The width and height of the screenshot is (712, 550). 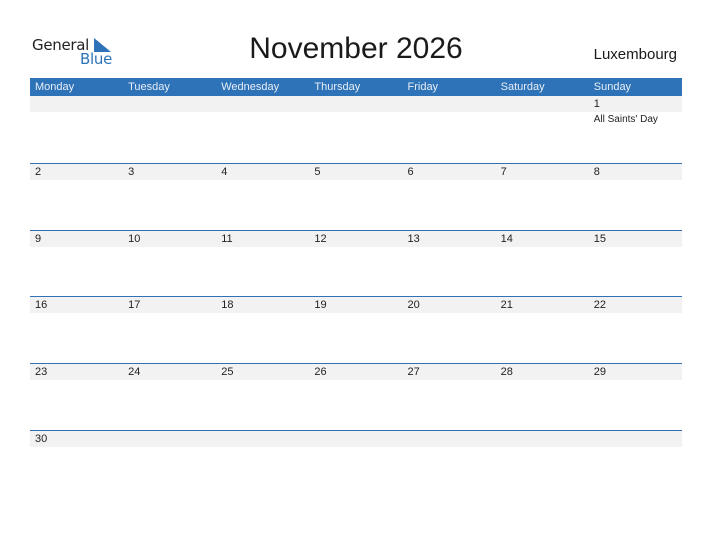 What do you see at coordinates (542, 171) in the screenshot?
I see `day-number: 7` at bounding box center [542, 171].